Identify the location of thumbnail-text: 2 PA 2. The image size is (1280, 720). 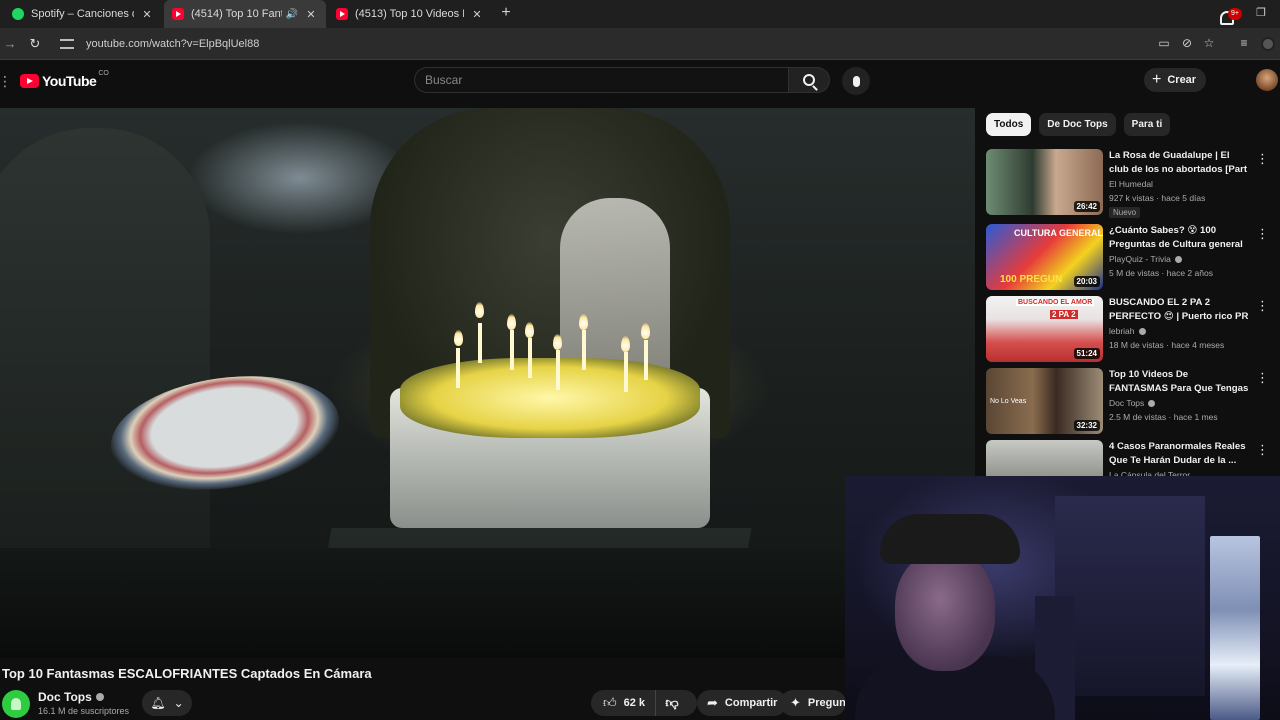
(1064, 314).